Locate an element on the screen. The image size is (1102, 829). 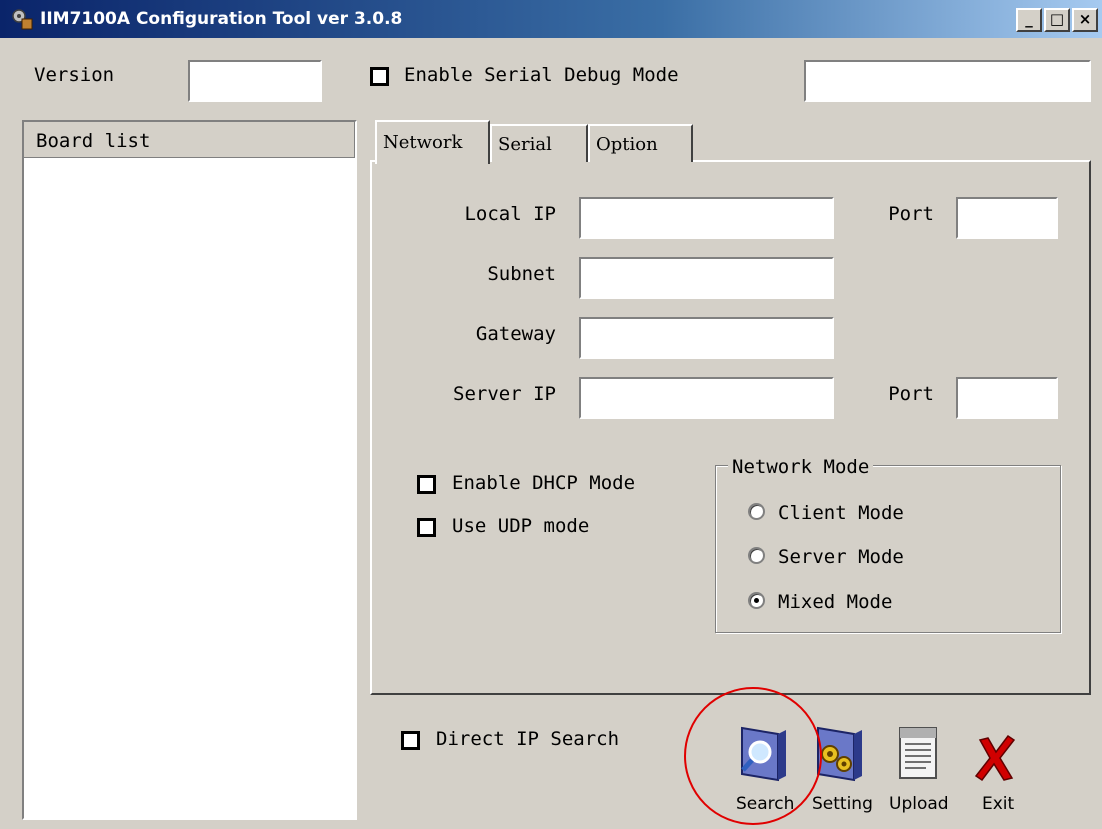
direct-ip-label: Direct IP Search is located at coordinates (528, 739).